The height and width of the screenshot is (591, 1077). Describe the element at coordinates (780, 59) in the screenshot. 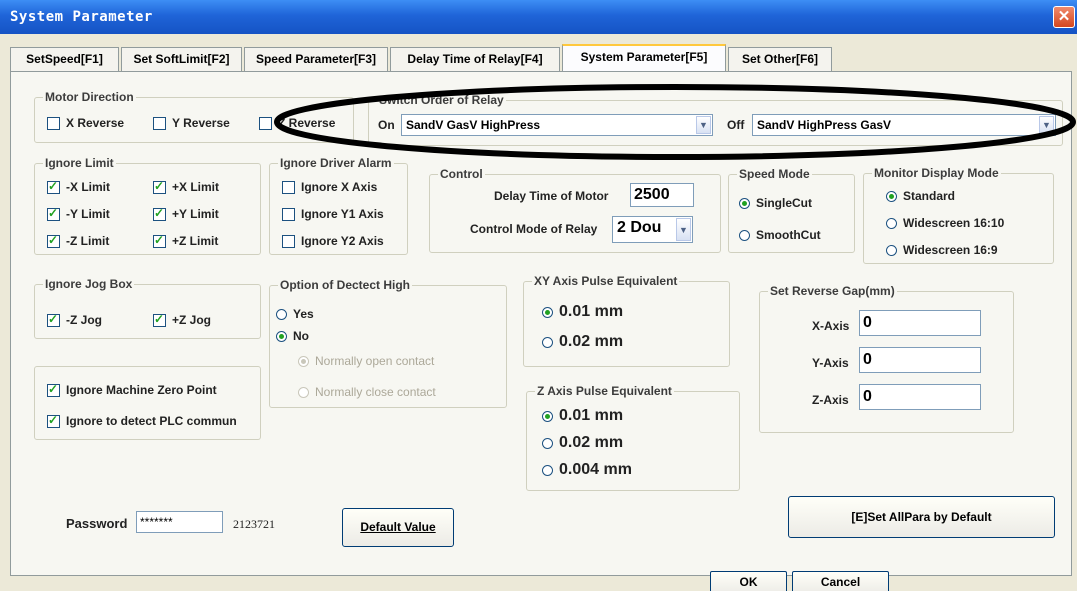

I see `tab-set-other: Set Other[F6]` at that location.